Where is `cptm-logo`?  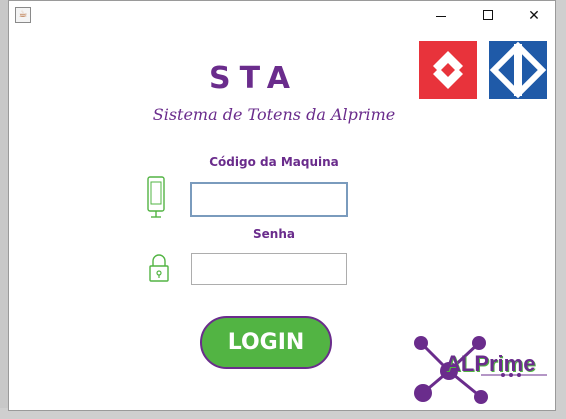
cptm-logo is located at coordinates (448, 70).